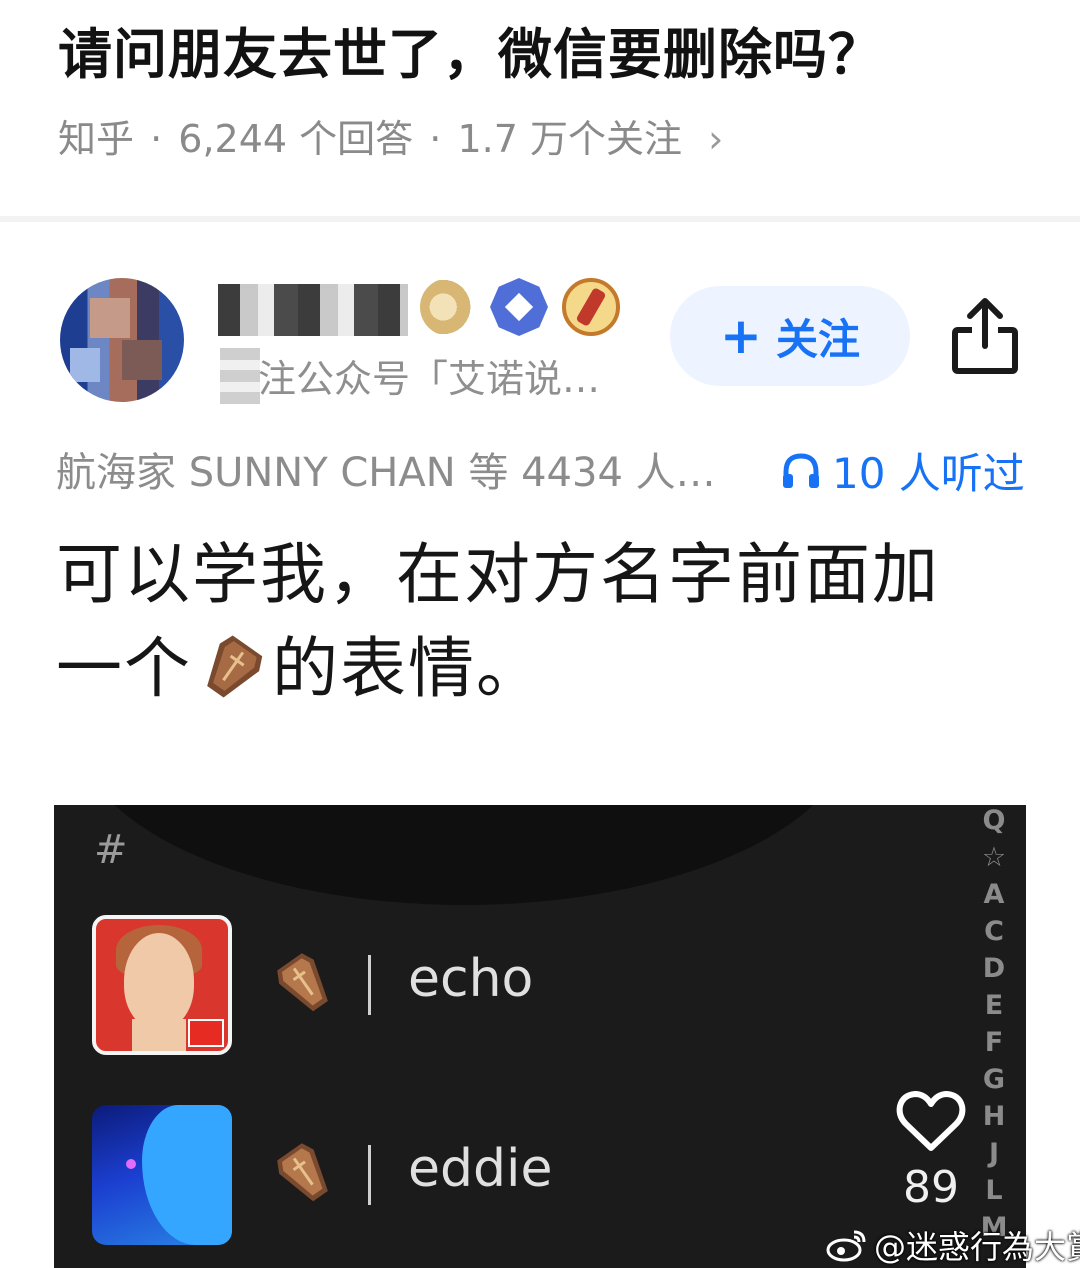 This screenshot has height=1268, width=1080. What do you see at coordinates (928, 473) in the screenshot?
I see `listen-count-text: 10 人听过` at bounding box center [928, 473].